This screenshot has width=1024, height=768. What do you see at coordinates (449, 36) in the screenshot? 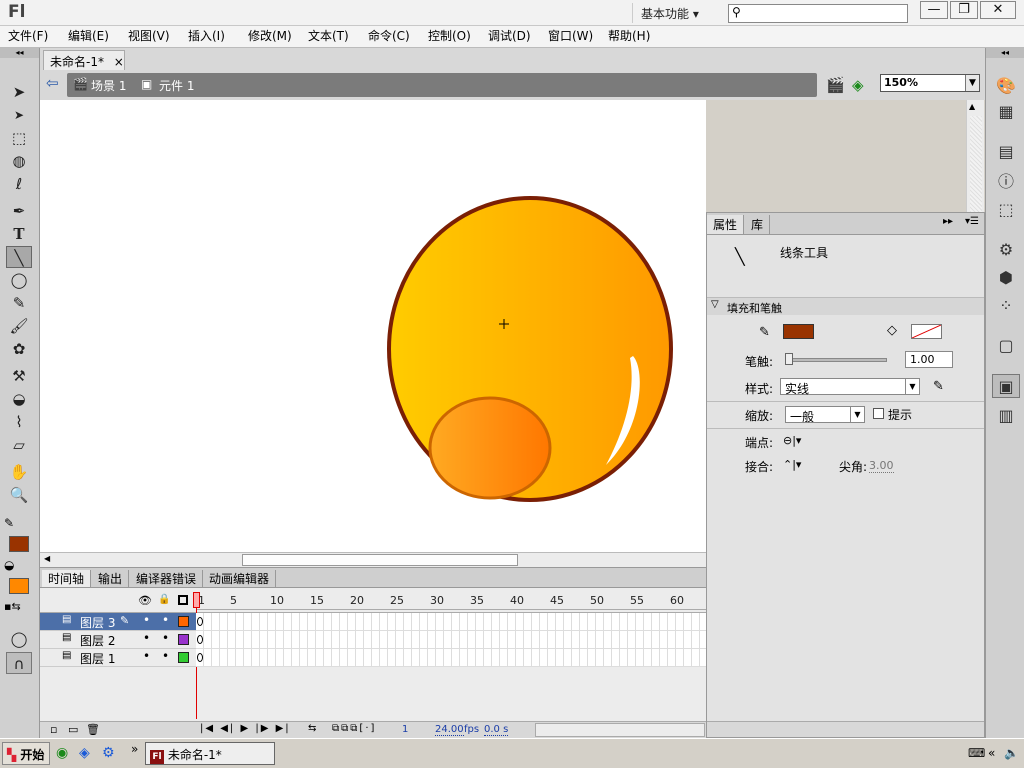
I see `menu-control: 控制(O)` at bounding box center [449, 36].